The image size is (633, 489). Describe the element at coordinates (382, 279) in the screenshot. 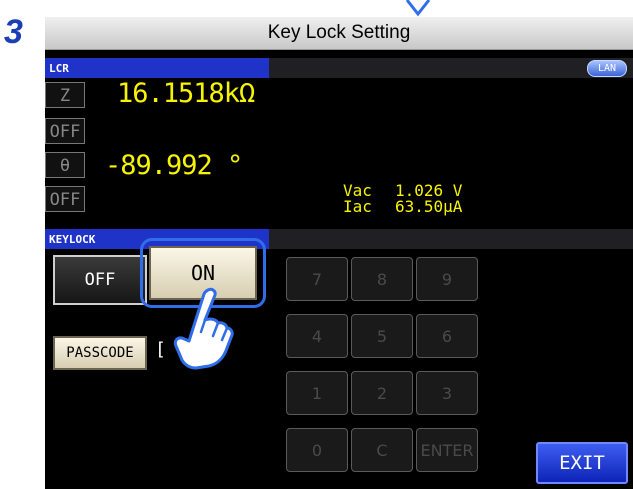

I see `key-8: 8` at that location.